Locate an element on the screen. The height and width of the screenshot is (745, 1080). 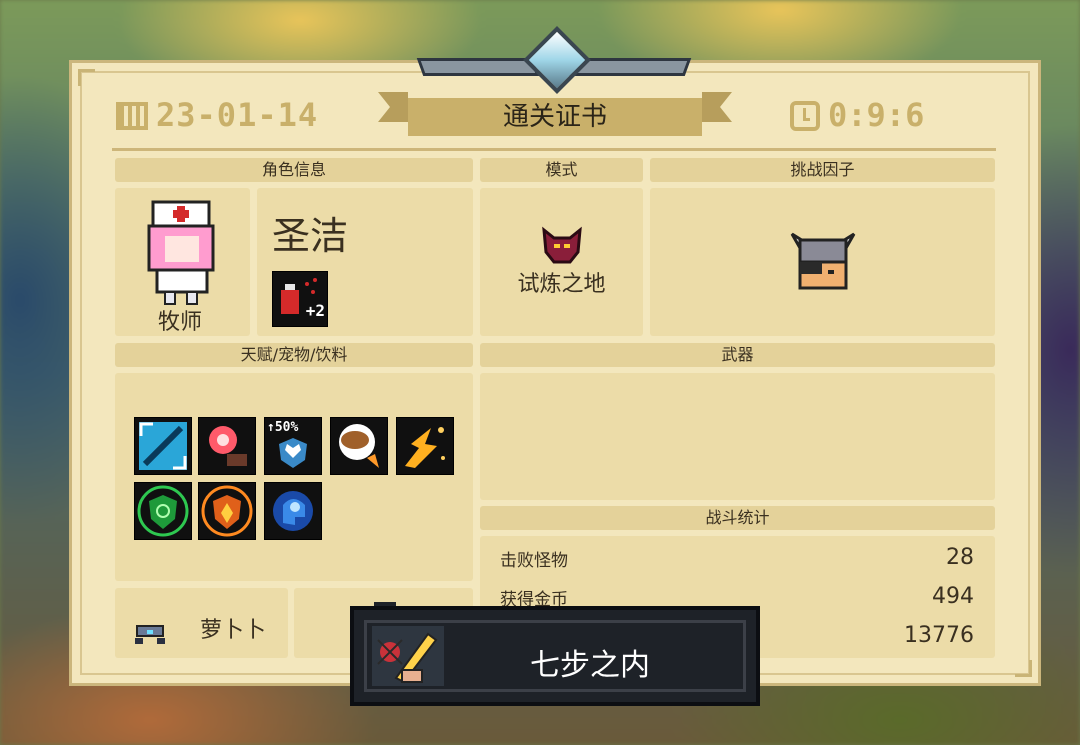
speed-blade-icon is located at coordinates (163, 446).